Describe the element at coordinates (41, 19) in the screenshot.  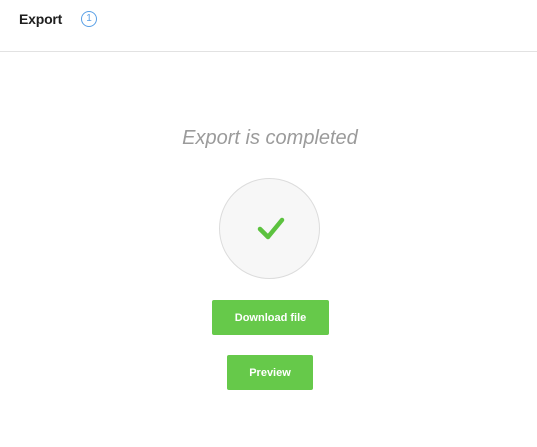
I see `page-title: Export` at that location.